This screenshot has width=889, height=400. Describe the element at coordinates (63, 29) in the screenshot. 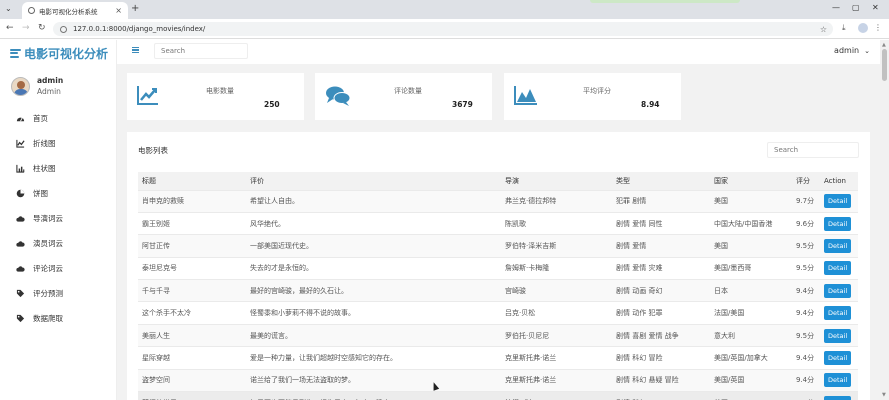

I see `site-info-icon` at that location.